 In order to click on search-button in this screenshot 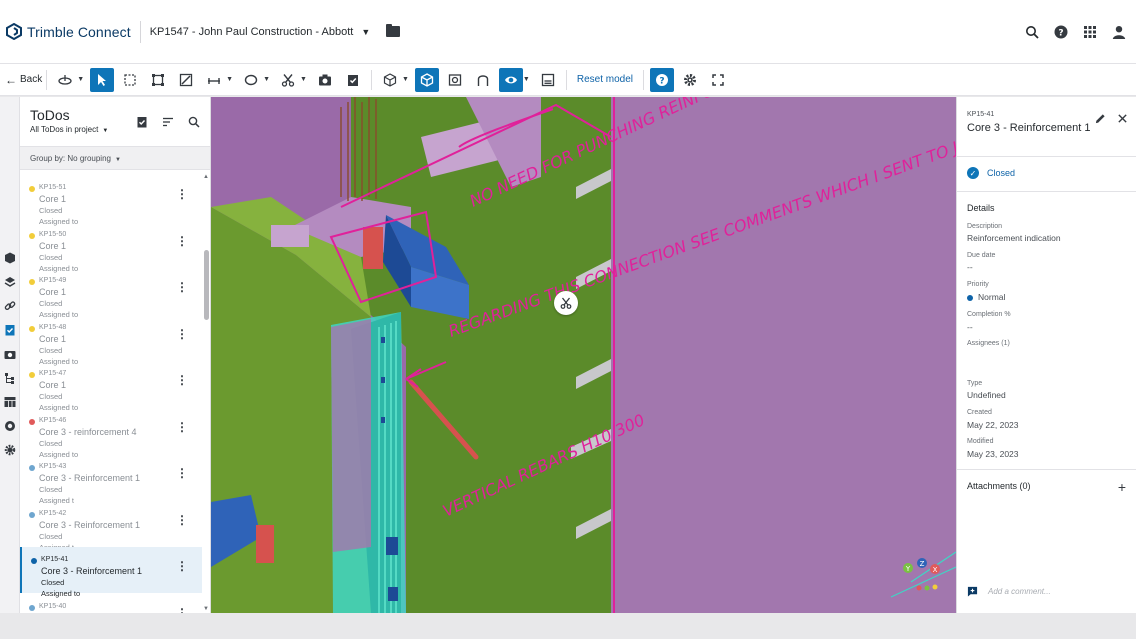, I will do `click(1032, 32)`.